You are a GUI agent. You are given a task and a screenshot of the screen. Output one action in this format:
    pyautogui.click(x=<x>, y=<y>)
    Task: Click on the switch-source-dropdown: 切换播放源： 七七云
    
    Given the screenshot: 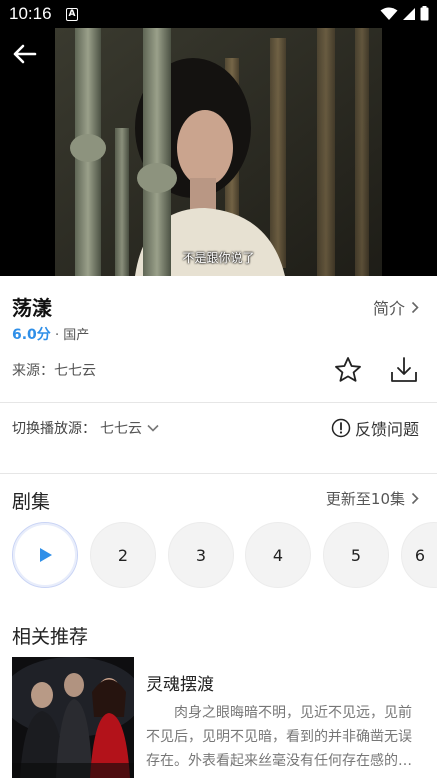 What is the action you would take?
    pyautogui.click(x=86, y=428)
    